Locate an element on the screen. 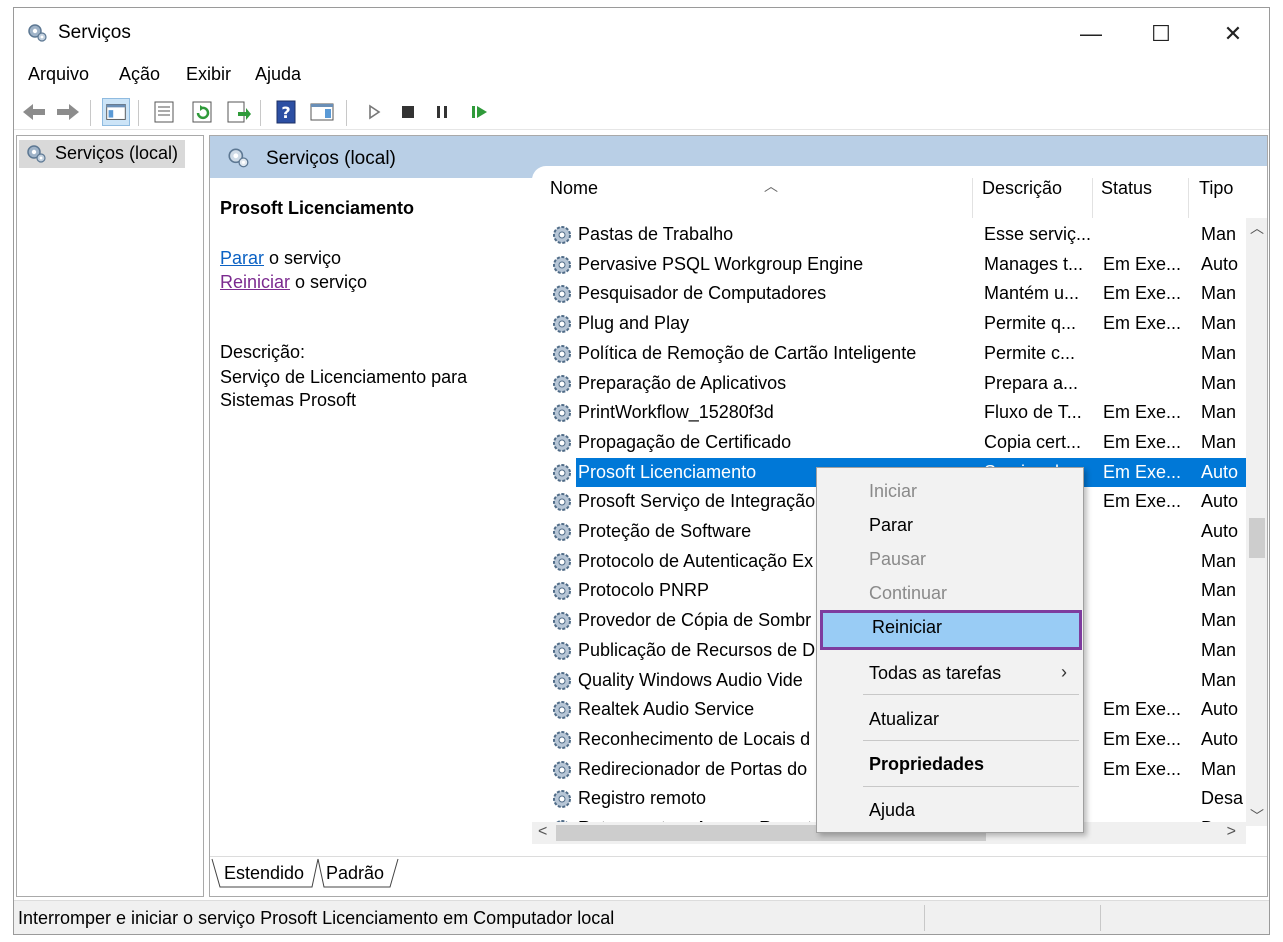  vertical-scrollbar: ︿ ﹀ is located at coordinates (1256, 522).